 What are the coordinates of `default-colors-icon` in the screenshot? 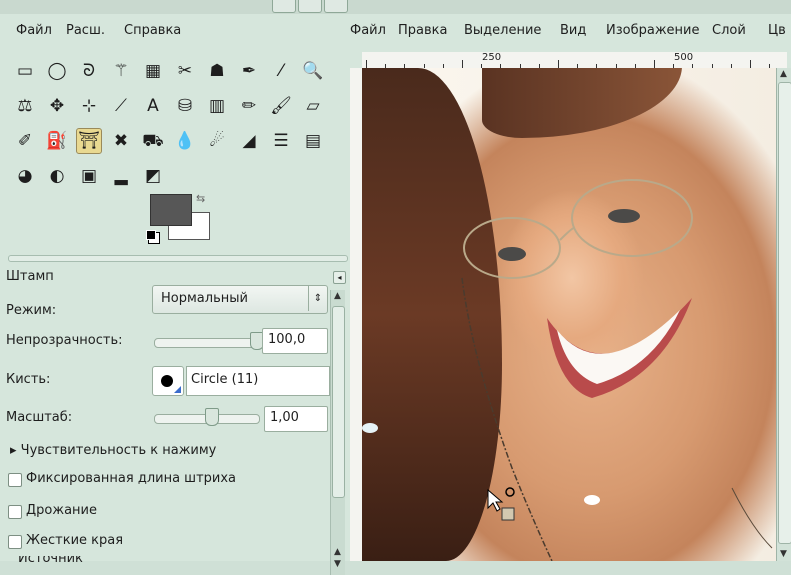 It's located at (151, 235).